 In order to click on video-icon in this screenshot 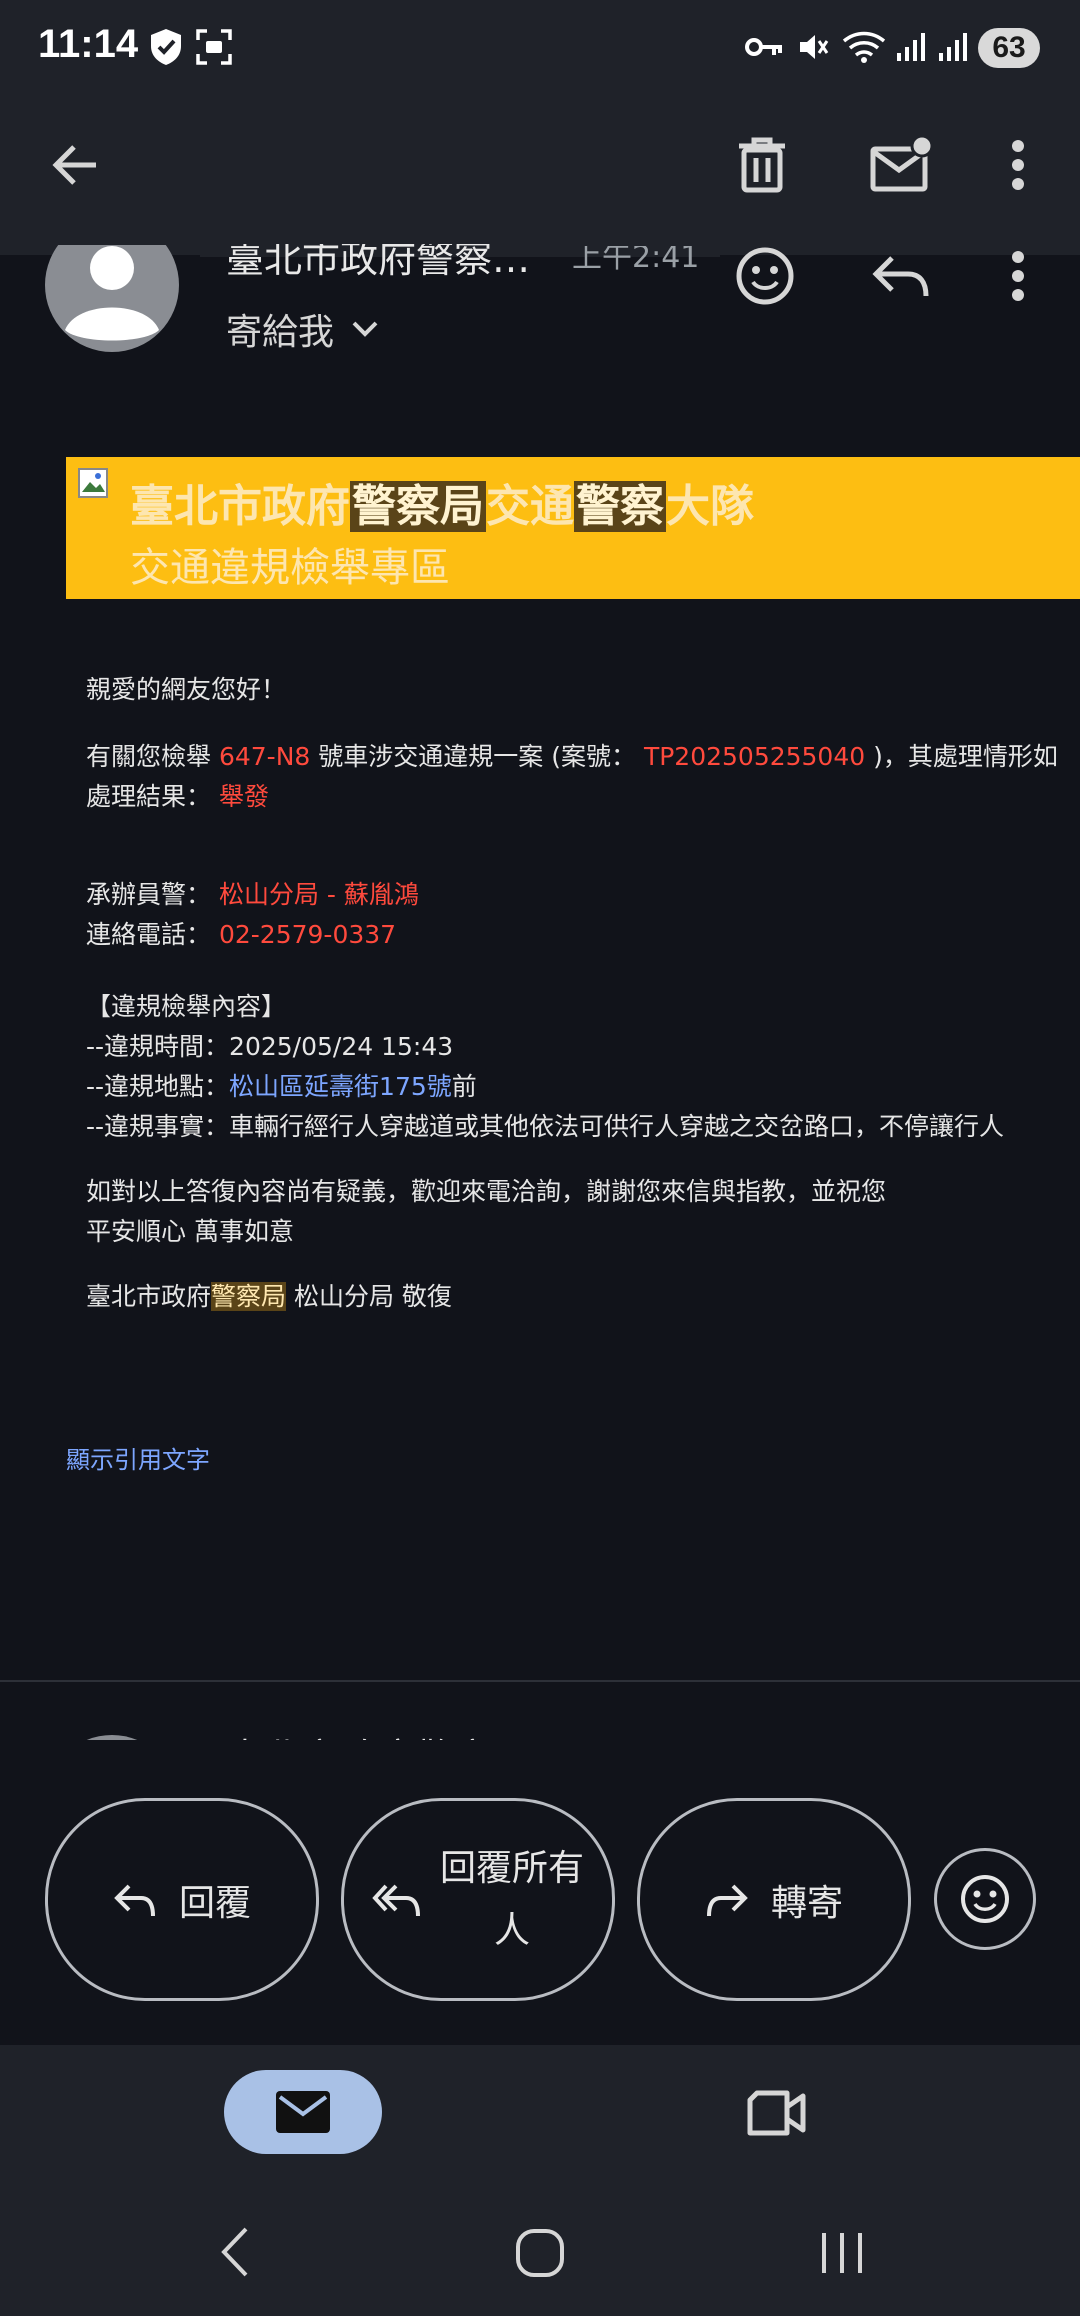, I will do `click(776, 2113)`.